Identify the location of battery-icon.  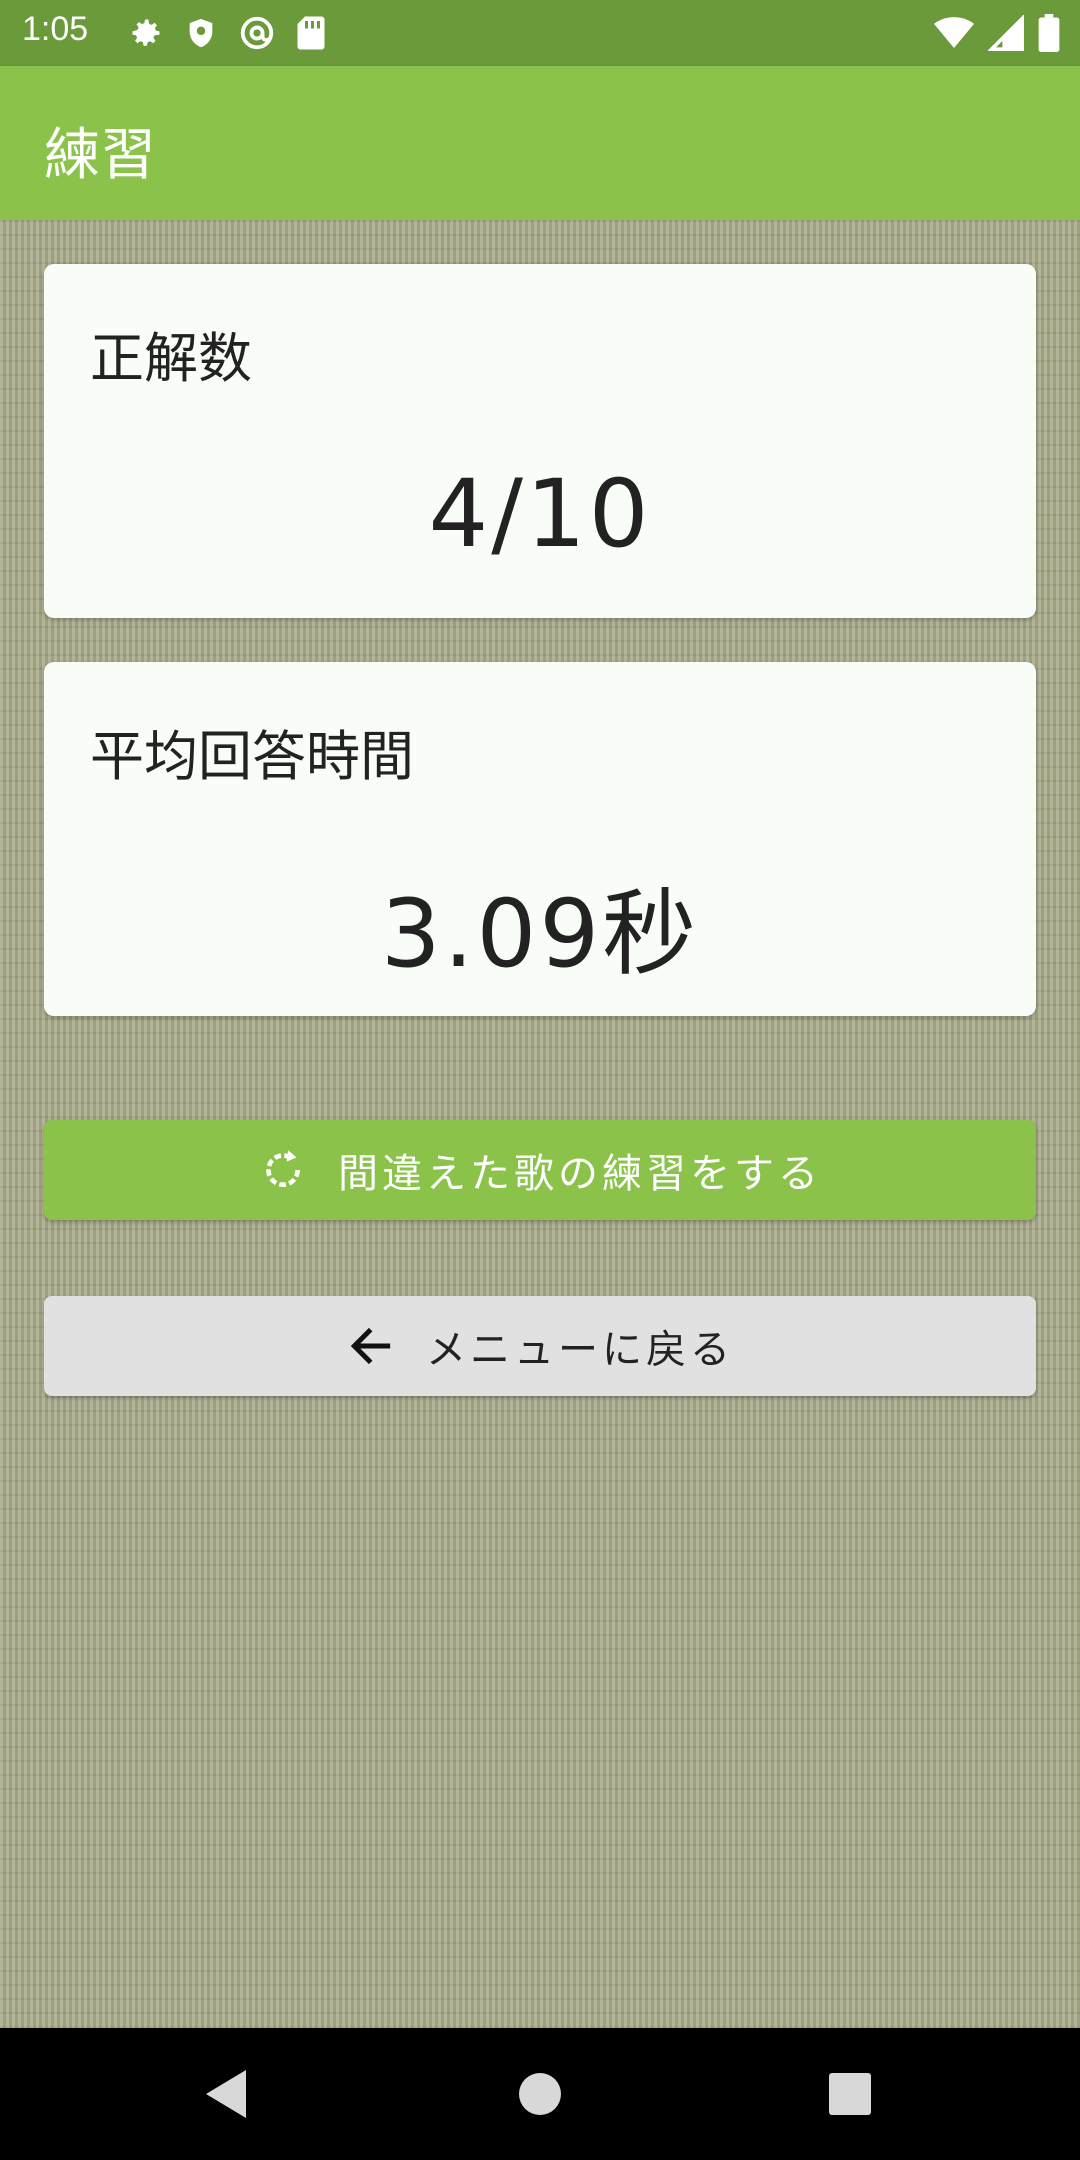
(1049, 35).